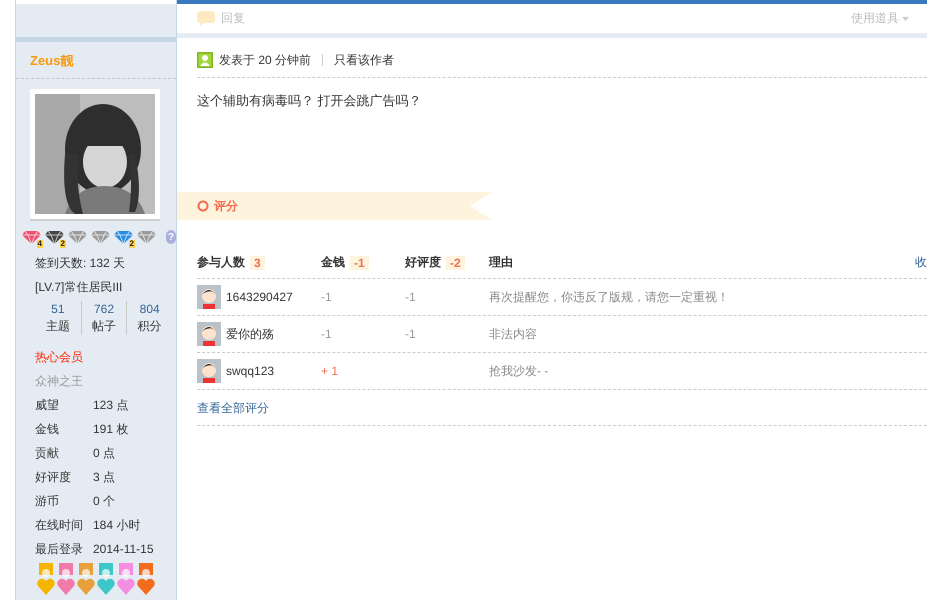 The image size is (927, 600). What do you see at coordinates (205, 60) in the screenshot?
I see `user-icon` at bounding box center [205, 60].